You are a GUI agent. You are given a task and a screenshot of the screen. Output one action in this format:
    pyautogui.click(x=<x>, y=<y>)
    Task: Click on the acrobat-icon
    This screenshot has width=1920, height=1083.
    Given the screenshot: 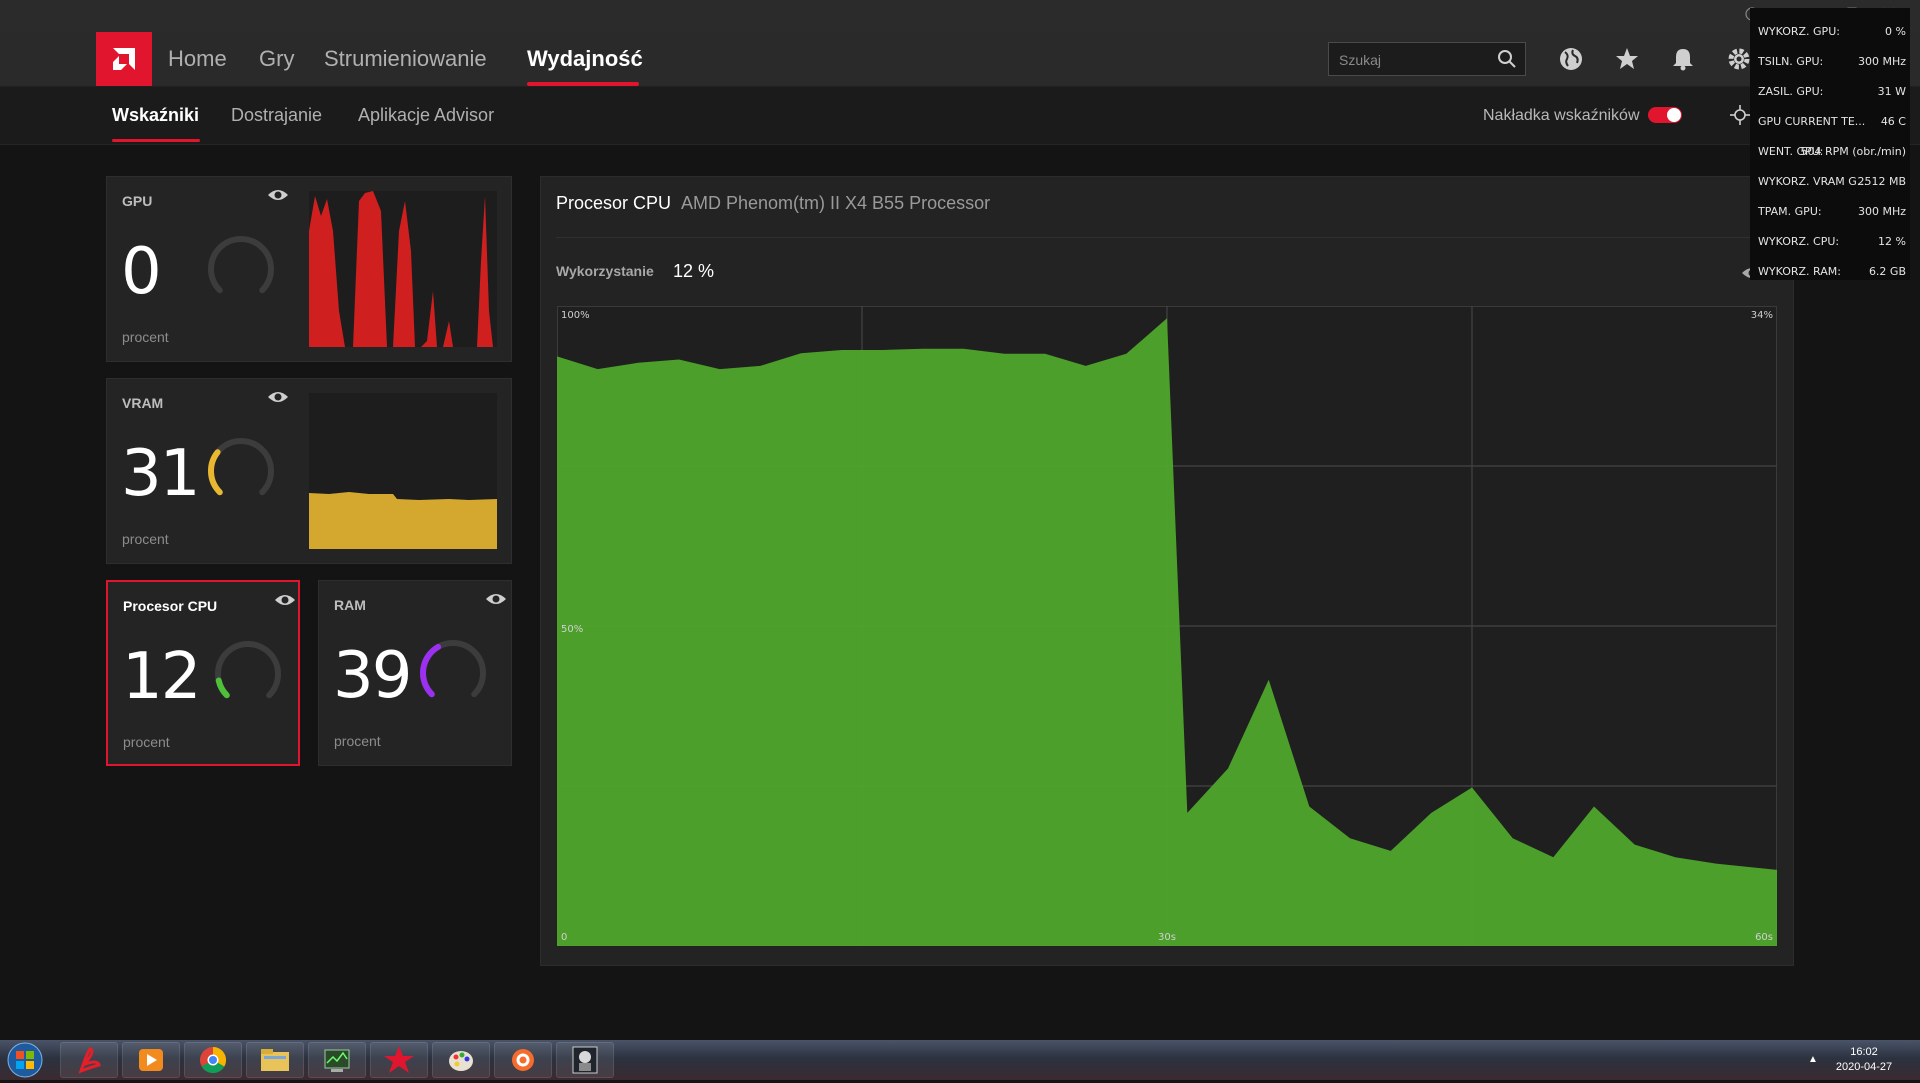 What is the action you would take?
    pyautogui.click(x=89, y=1060)
    